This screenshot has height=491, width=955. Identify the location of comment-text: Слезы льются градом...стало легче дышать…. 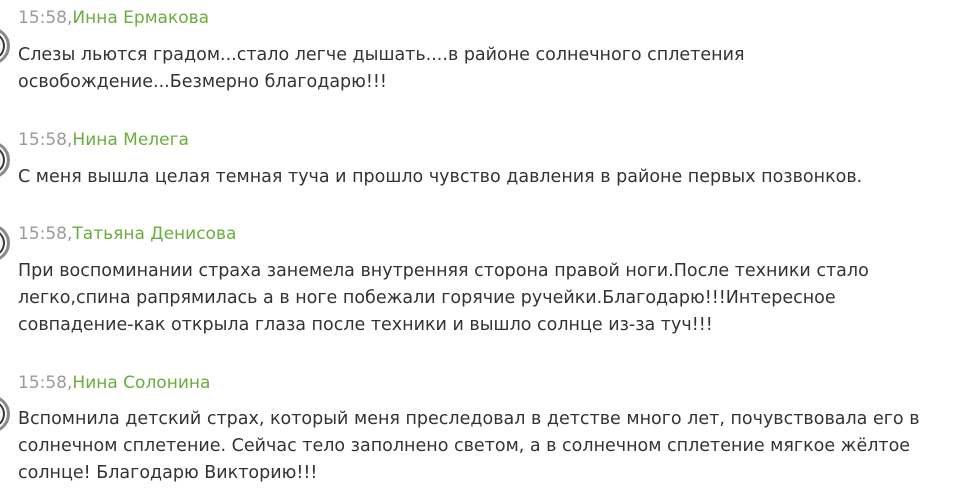
(381, 68).